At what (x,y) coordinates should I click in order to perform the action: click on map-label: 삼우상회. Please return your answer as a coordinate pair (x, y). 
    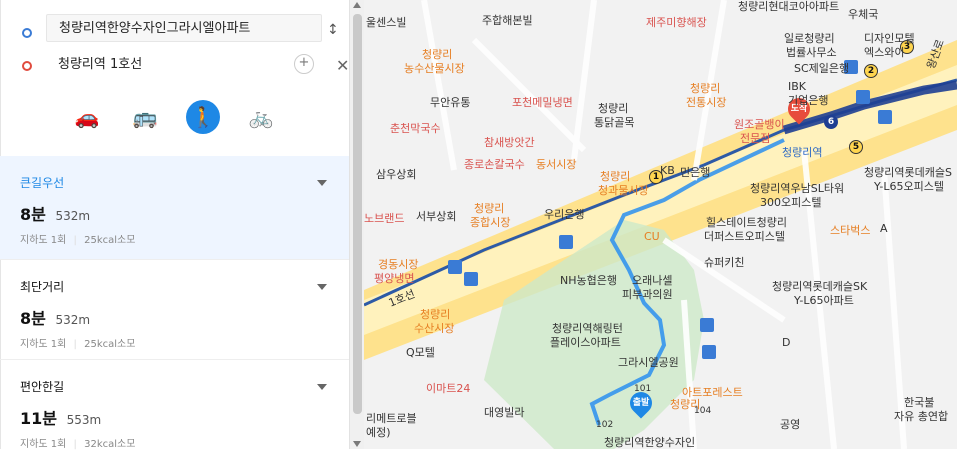
    Looking at the image, I should click on (396, 174).